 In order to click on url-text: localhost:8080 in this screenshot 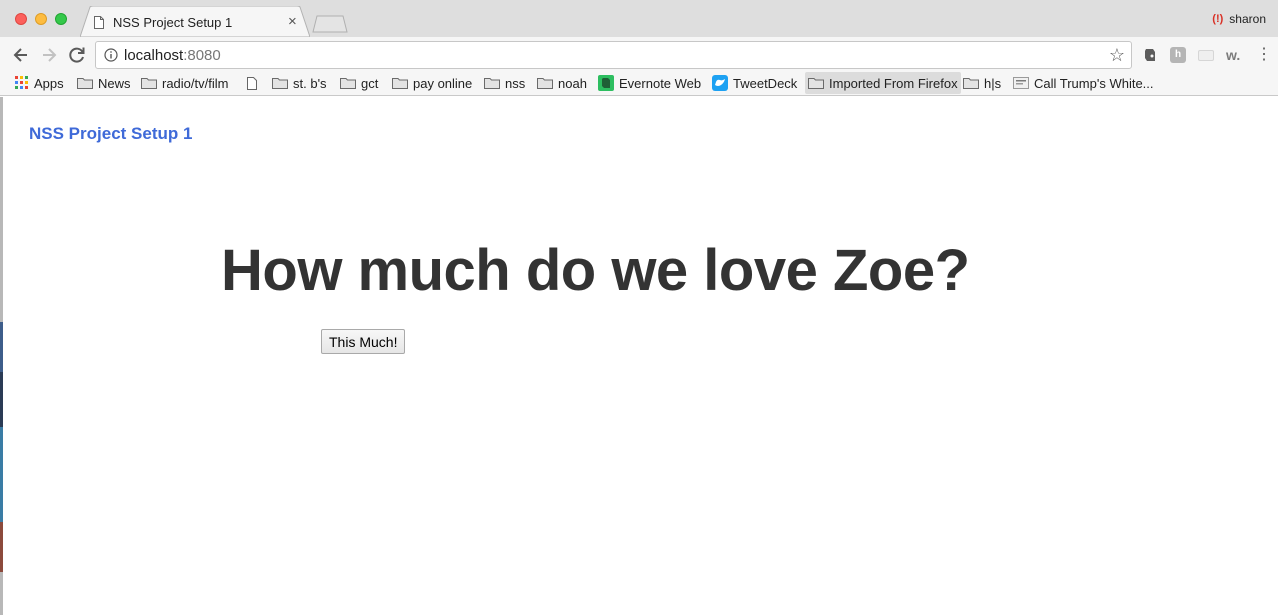, I will do `click(172, 55)`.